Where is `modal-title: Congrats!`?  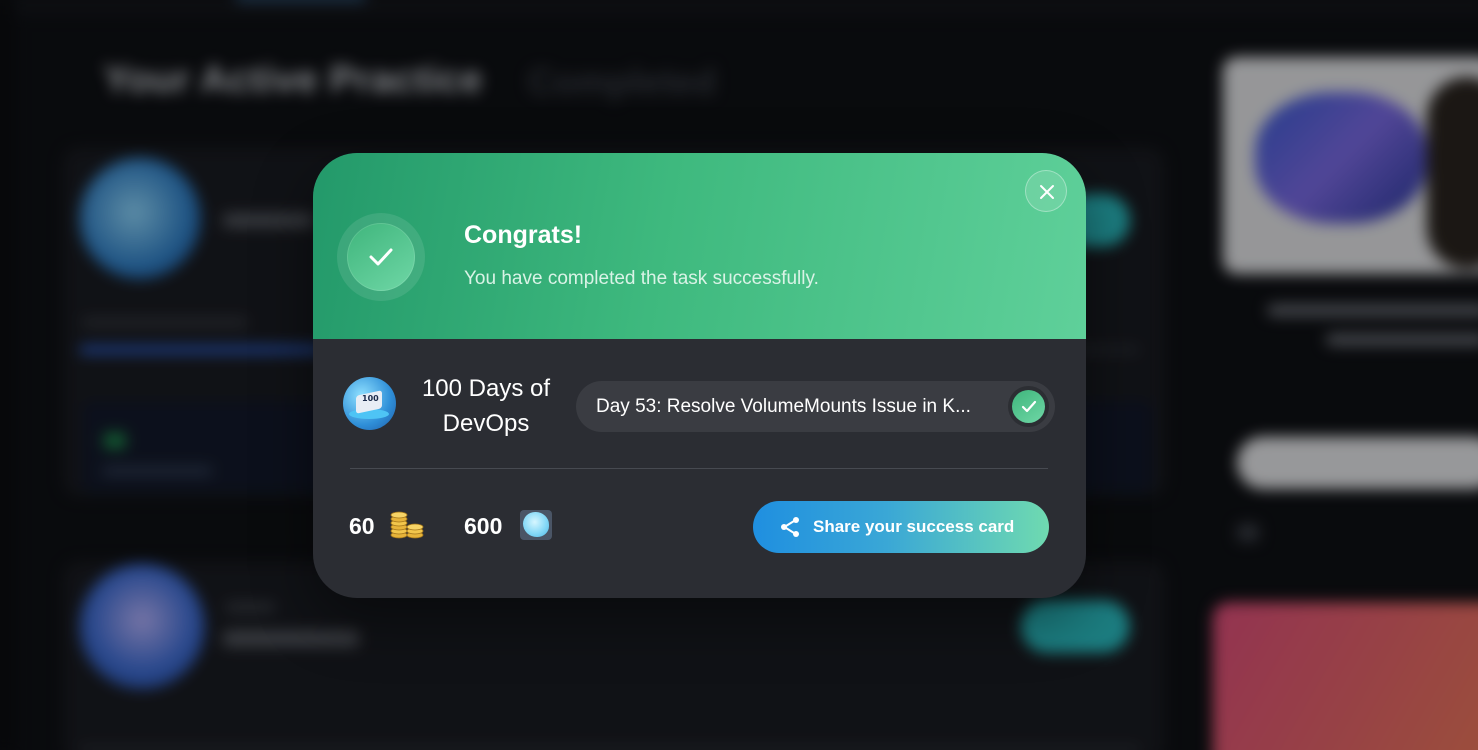
modal-title: Congrats! is located at coordinates (523, 235).